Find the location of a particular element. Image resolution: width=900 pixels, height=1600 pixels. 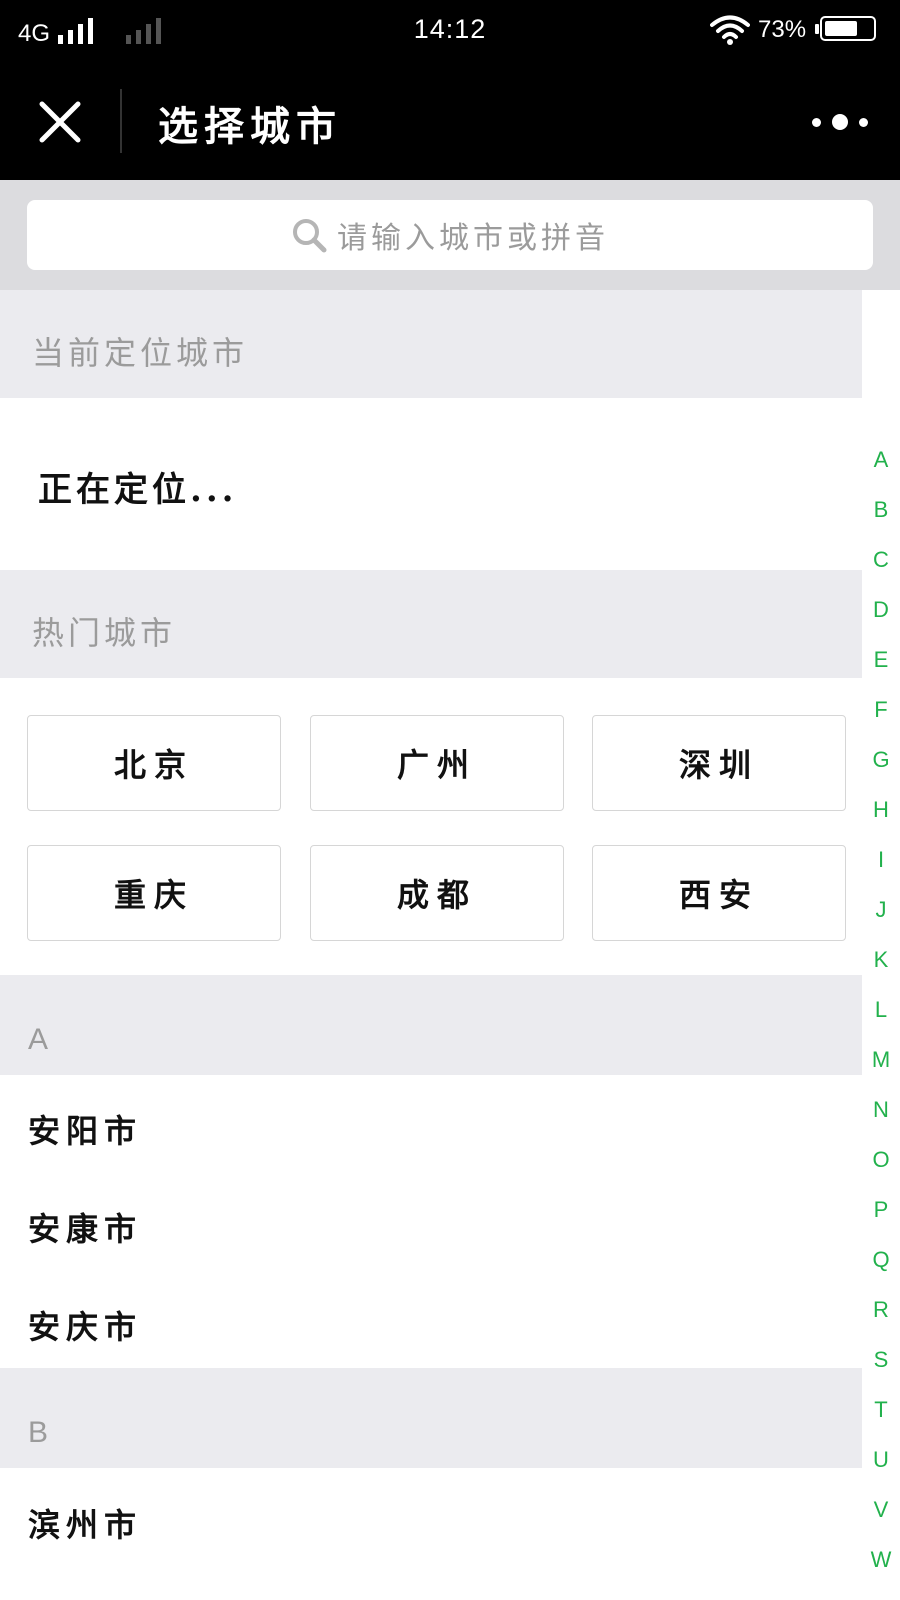

hot-city-button: 成都 is located at coordinates (437, 893).